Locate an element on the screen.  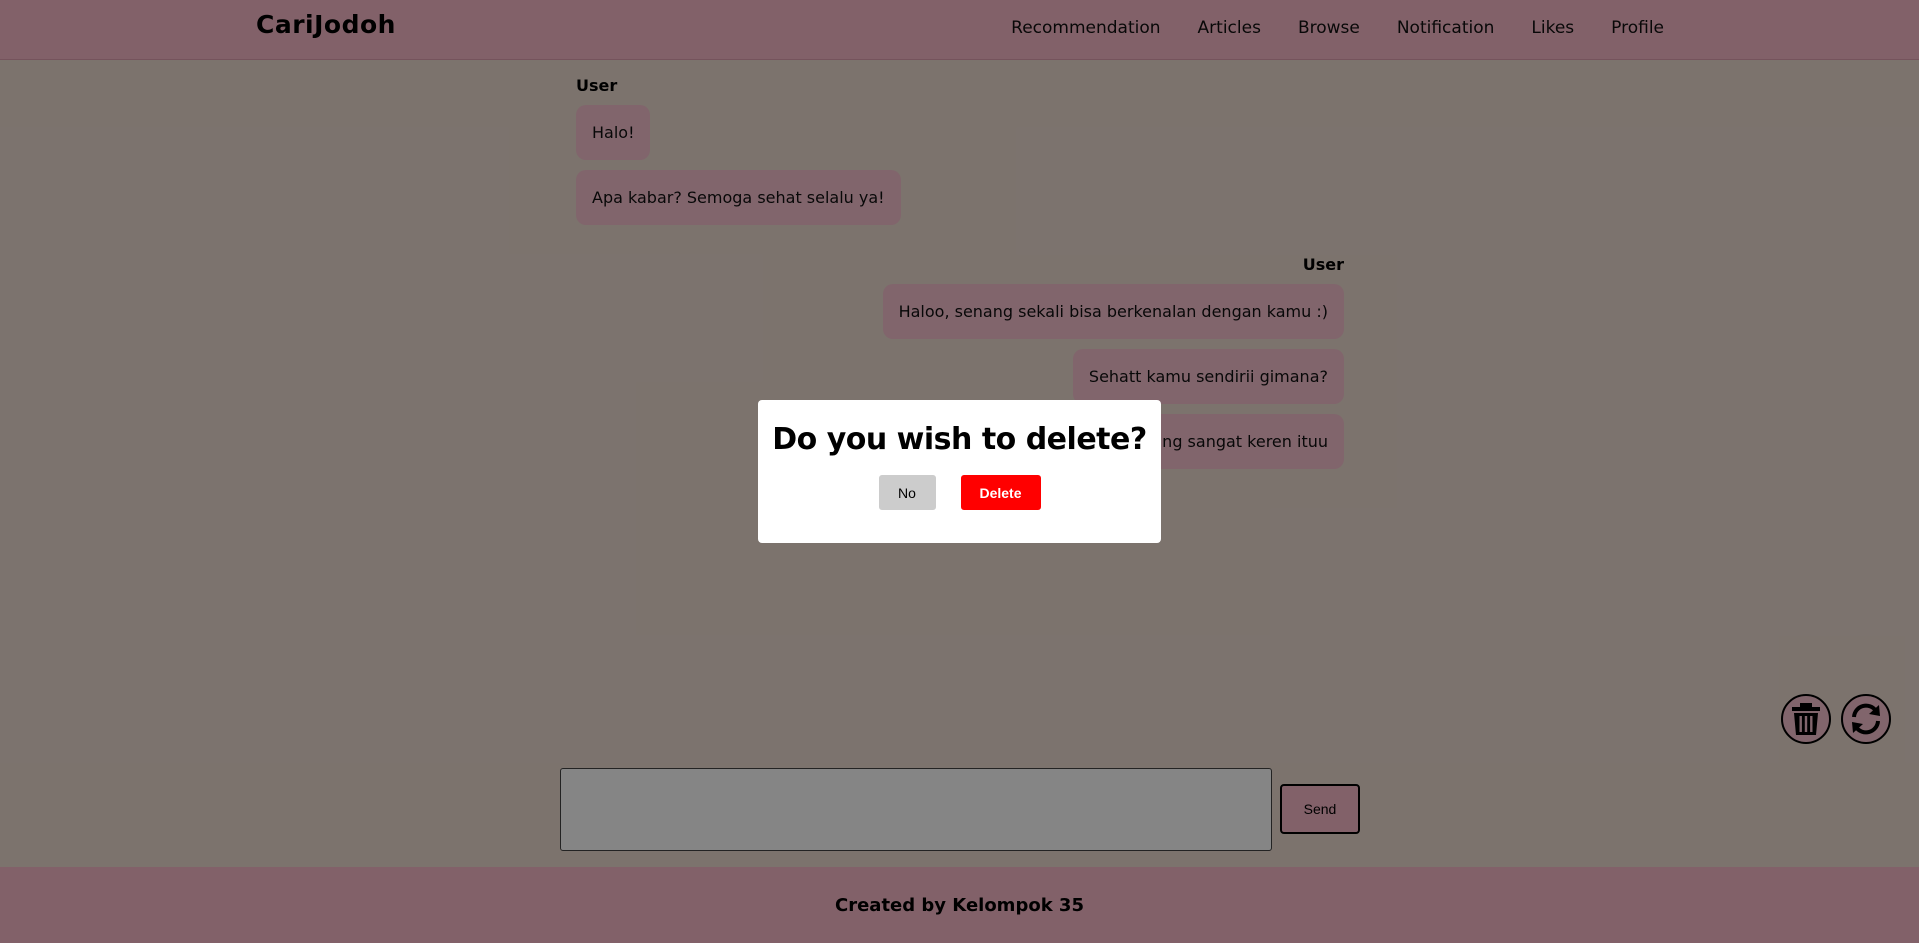
dialog-title: Do you wish to delete? is located at coordinates (959, 439).